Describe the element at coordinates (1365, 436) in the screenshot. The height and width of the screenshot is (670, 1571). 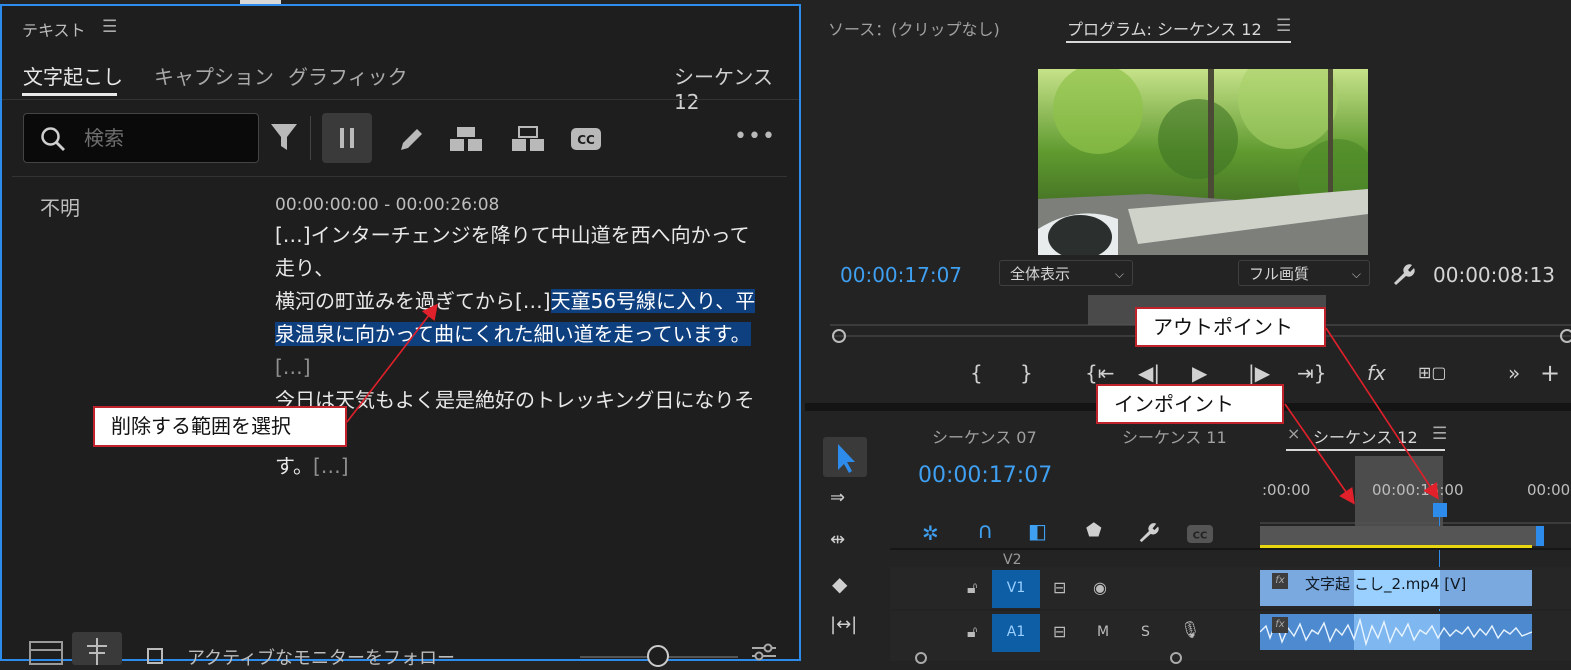
I see `tab-sequence-12: シーケンス 12` at that location.